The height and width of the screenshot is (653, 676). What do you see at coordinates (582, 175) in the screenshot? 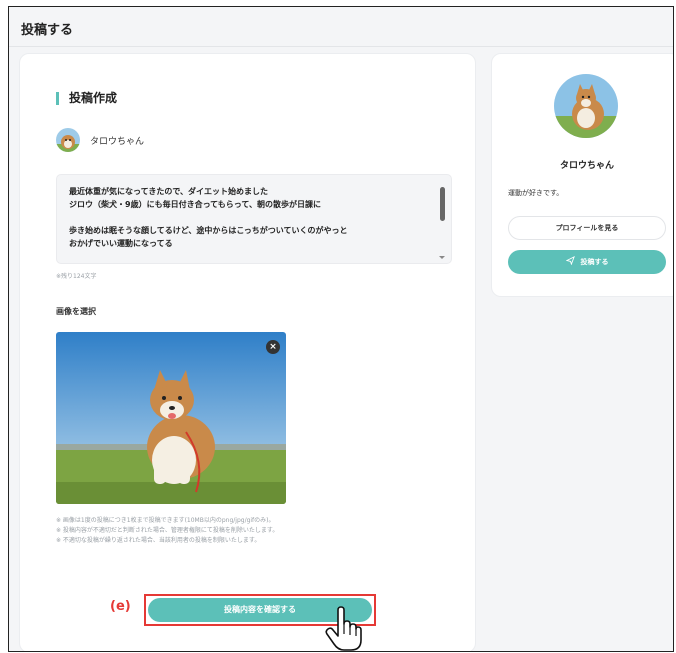
I see `profile-card: タロウちゃん 運動が好きです。 プロフィールを見る 投稿する` at bounding box center [582, 175].